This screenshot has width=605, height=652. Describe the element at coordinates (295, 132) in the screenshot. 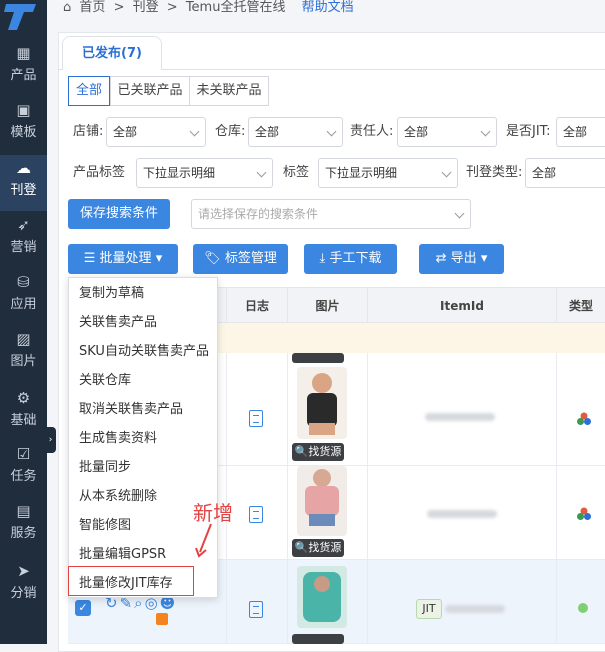

I see `warehouse-select: 全部` at that location.